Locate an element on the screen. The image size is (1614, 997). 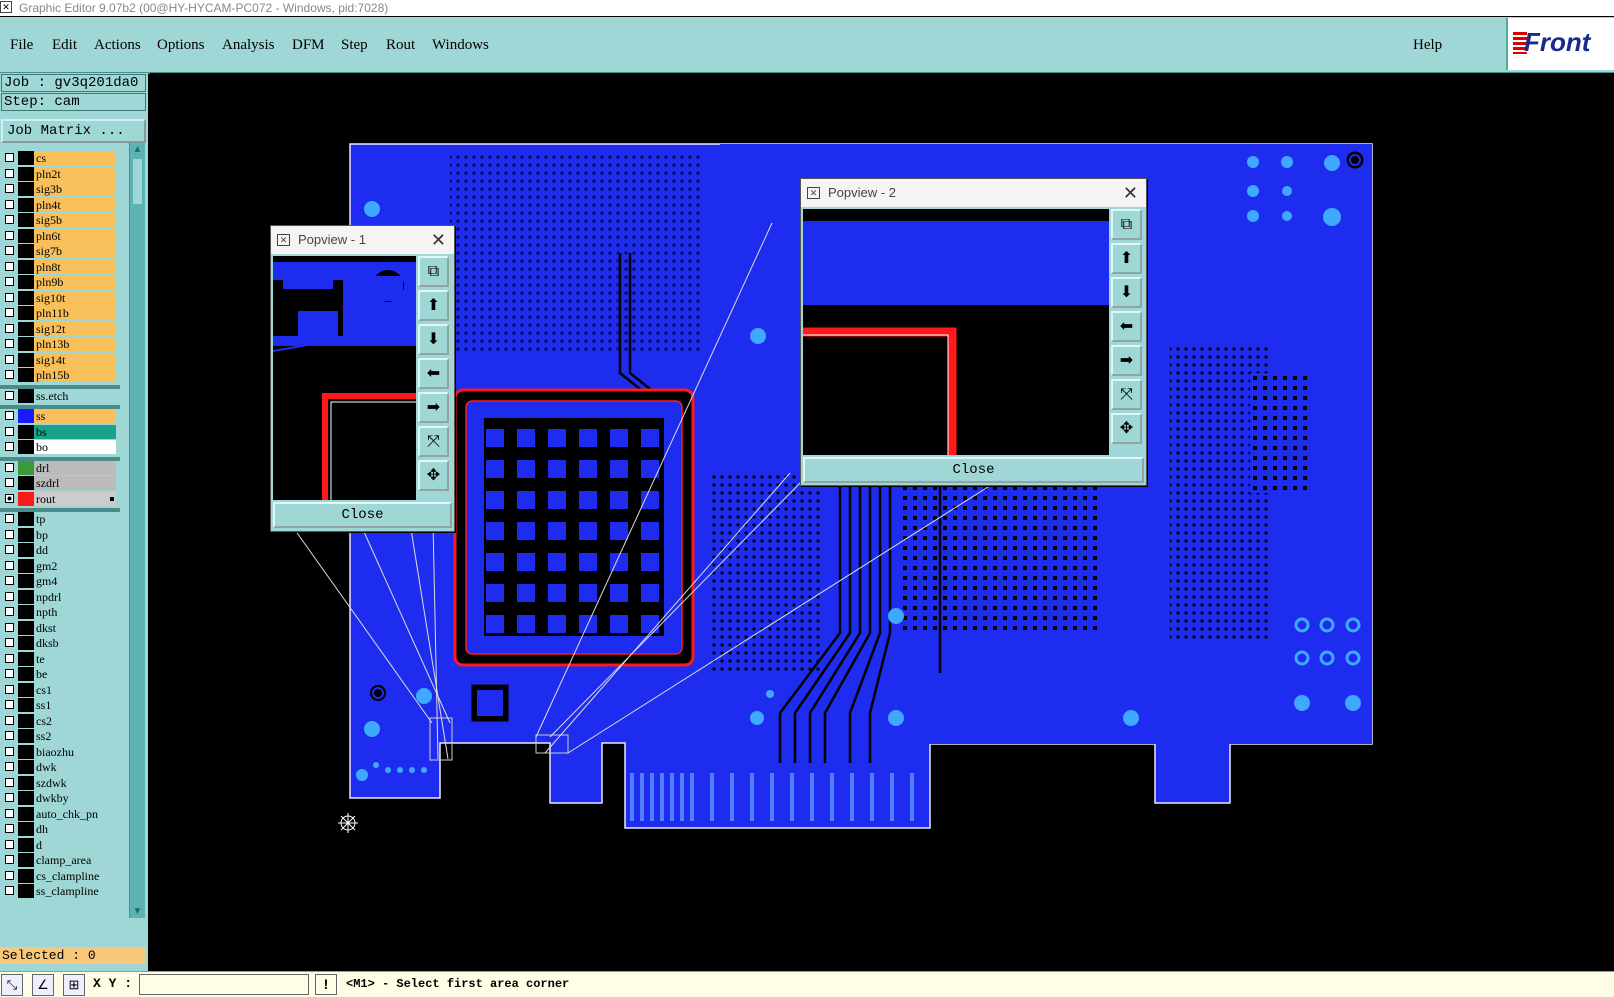
menu-edit: Edit is located at coordinates (64, 45).